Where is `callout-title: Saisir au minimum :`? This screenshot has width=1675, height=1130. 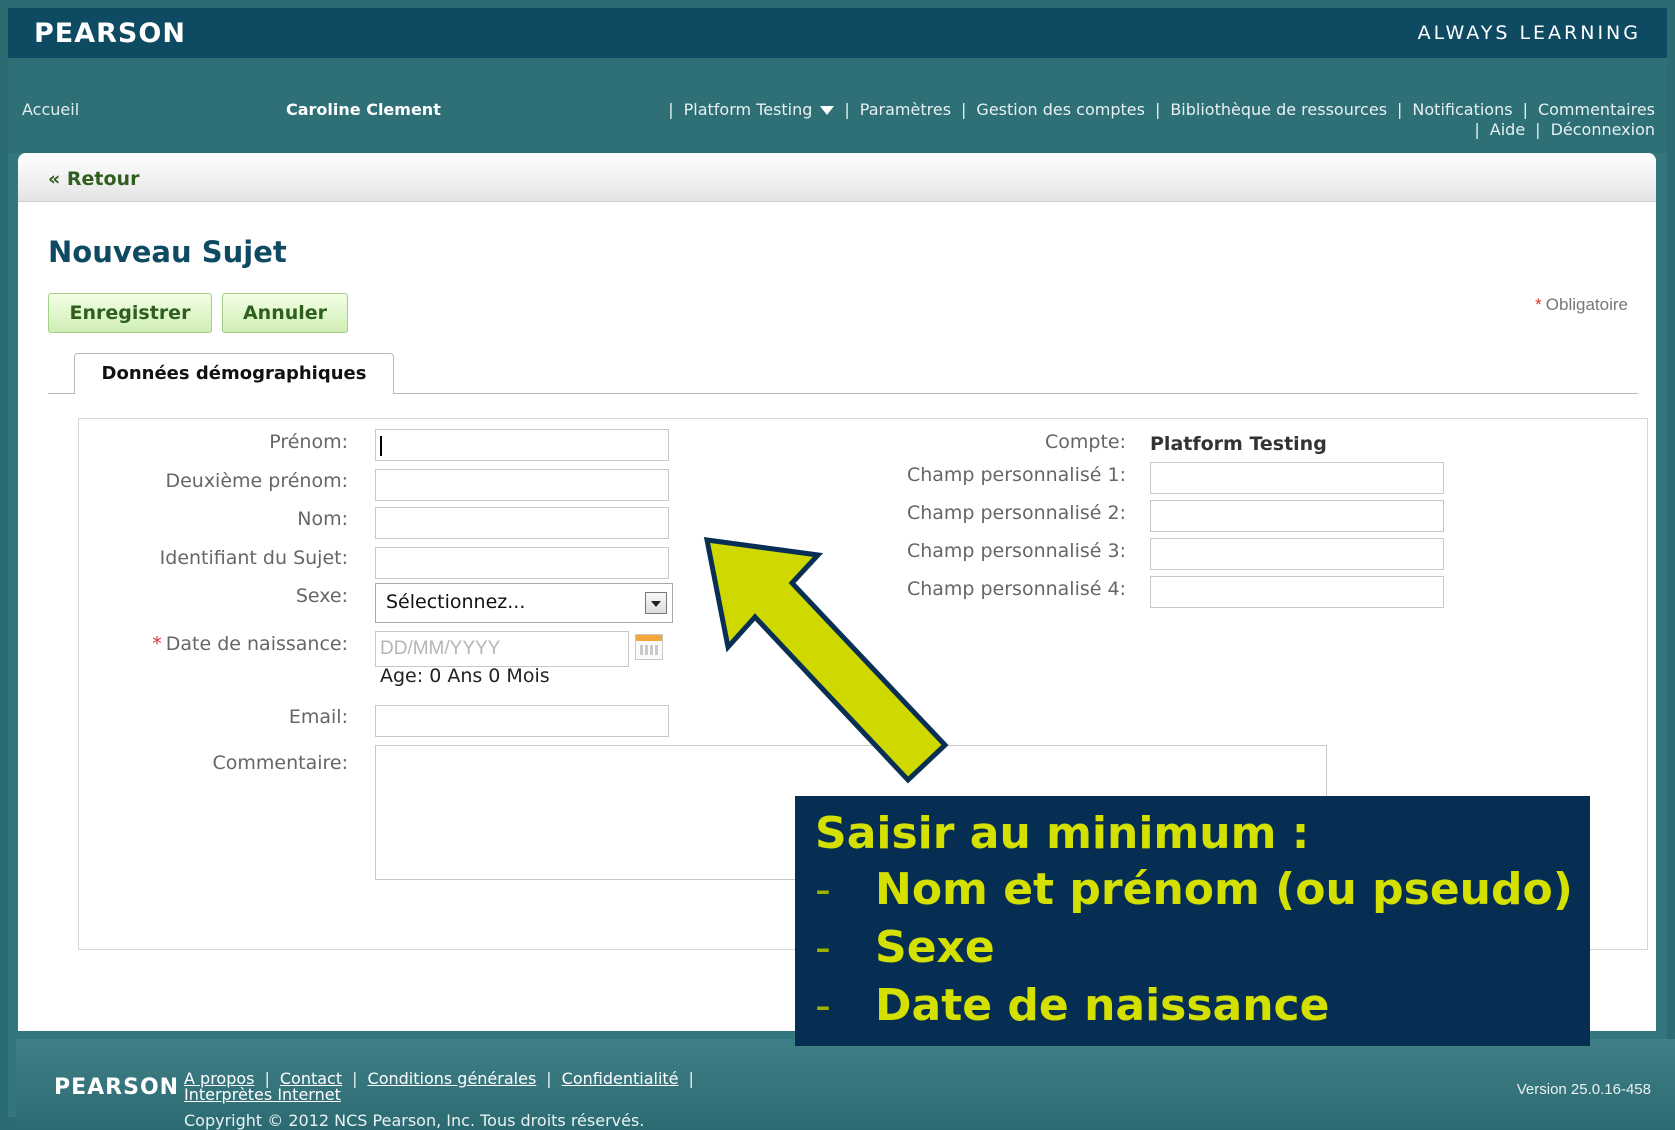 callout-title: Saisir au minimum : is located at coordinates (1062, 833).